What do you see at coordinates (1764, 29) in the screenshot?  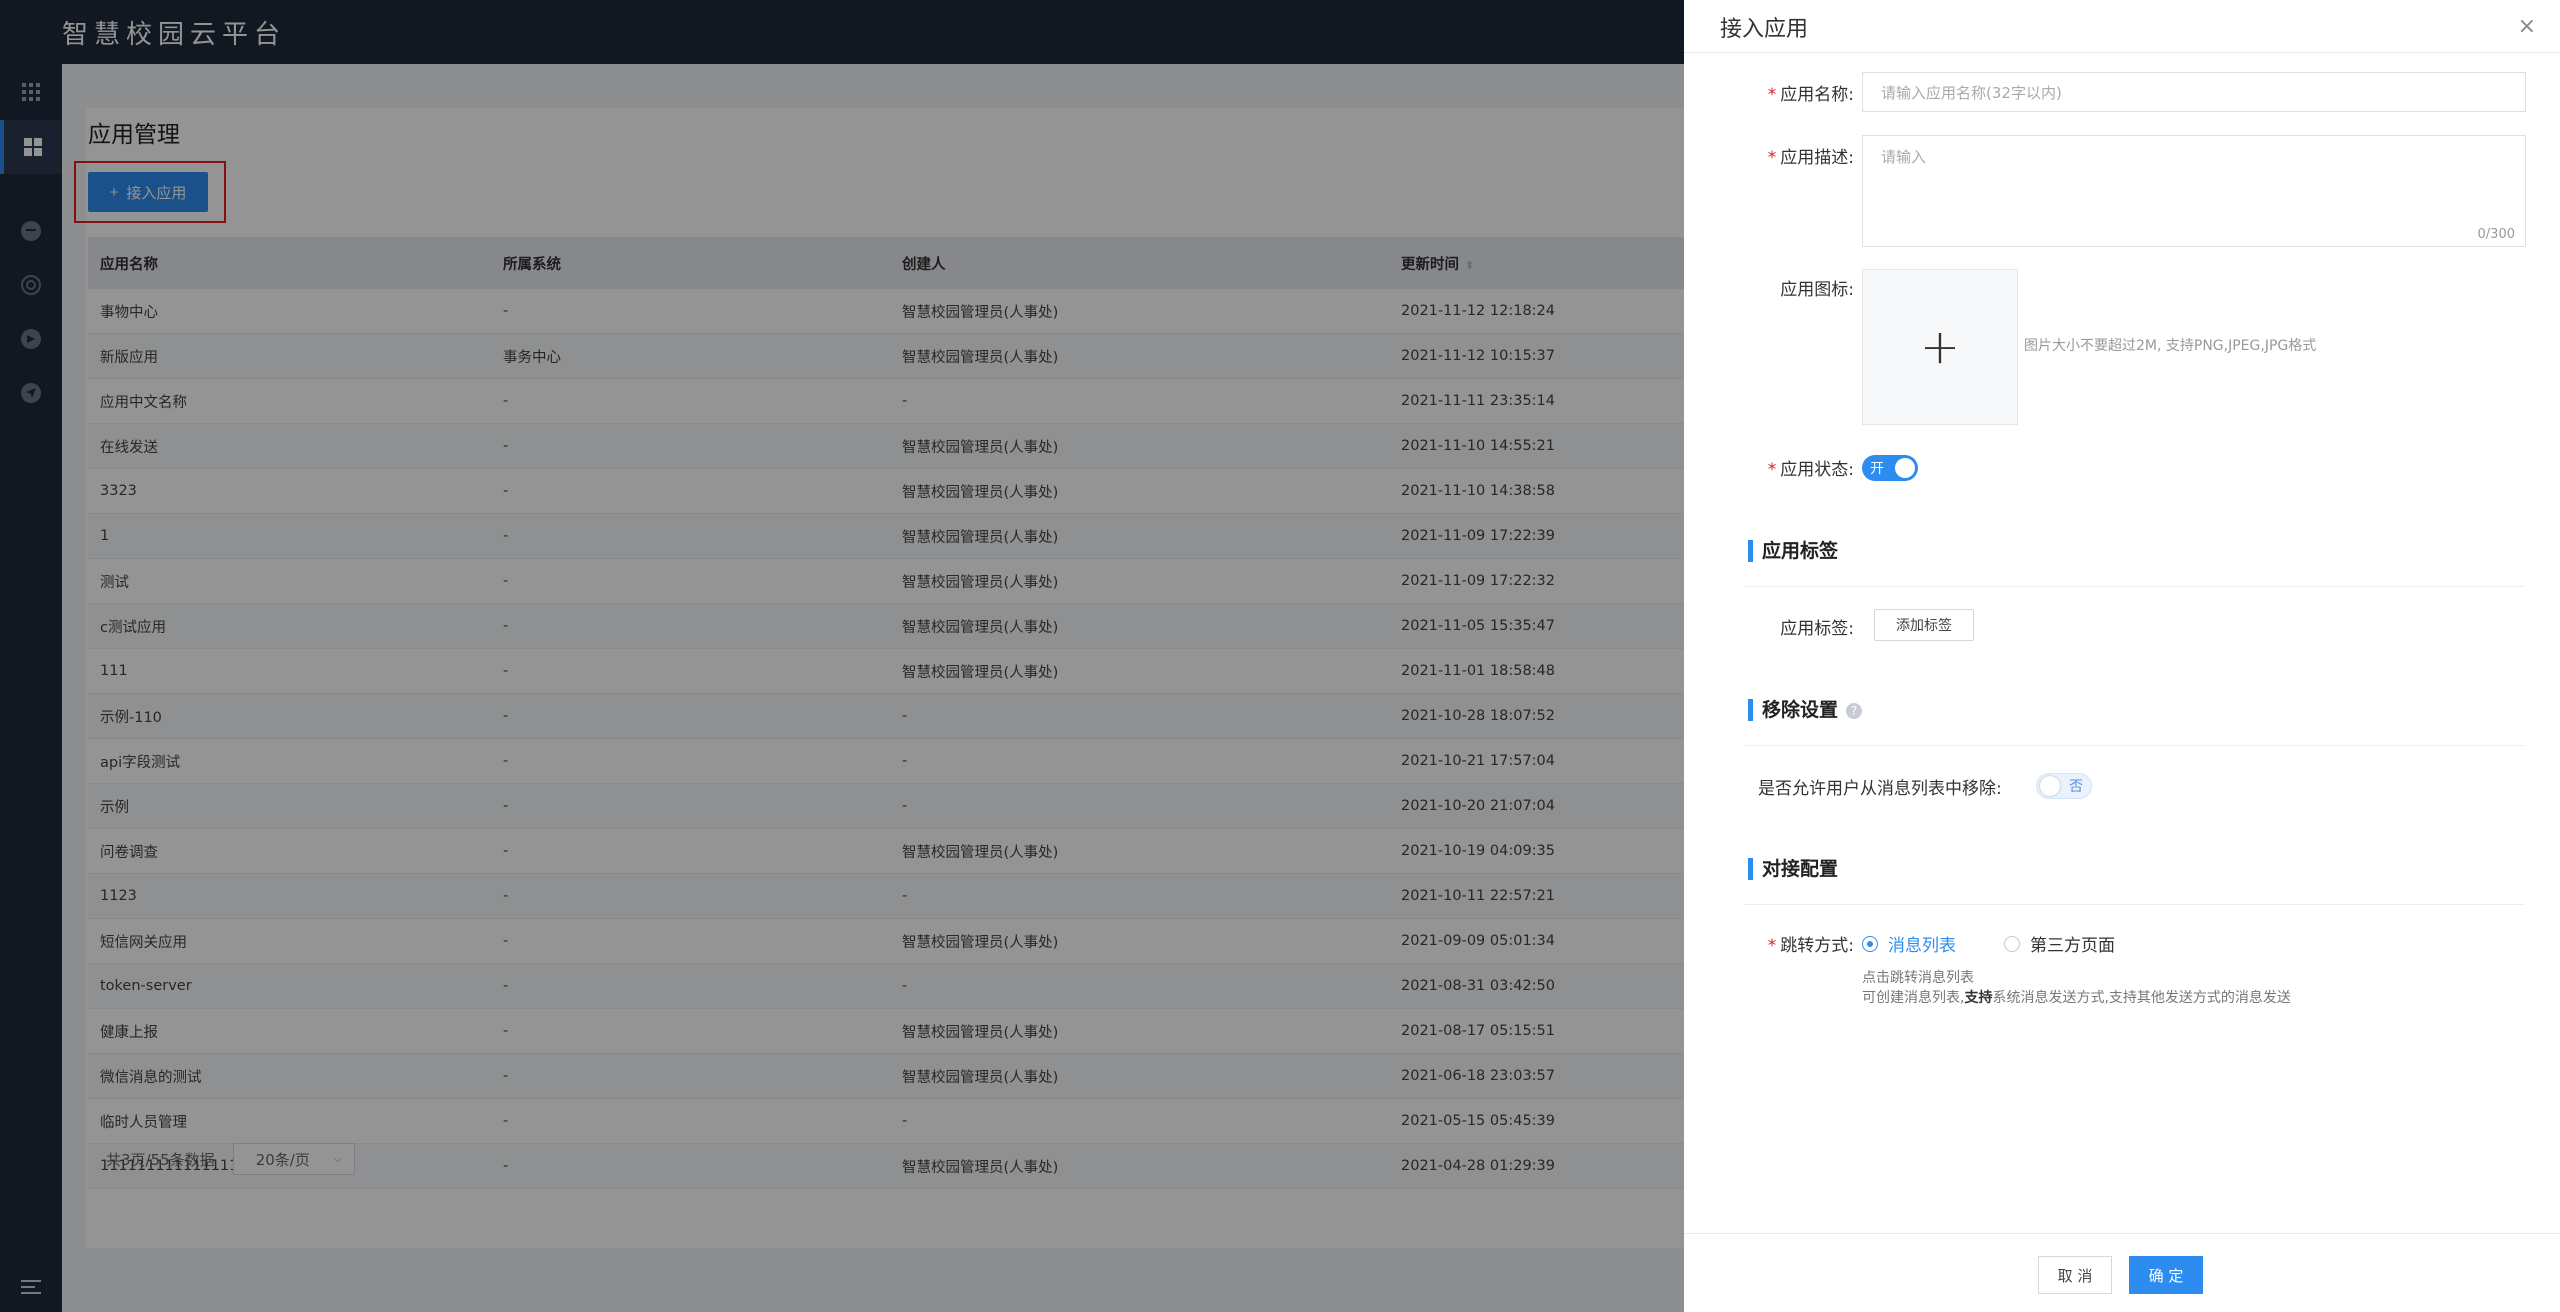 I see `drawer-title: 接入应用` at bounding box center [1764, 29].